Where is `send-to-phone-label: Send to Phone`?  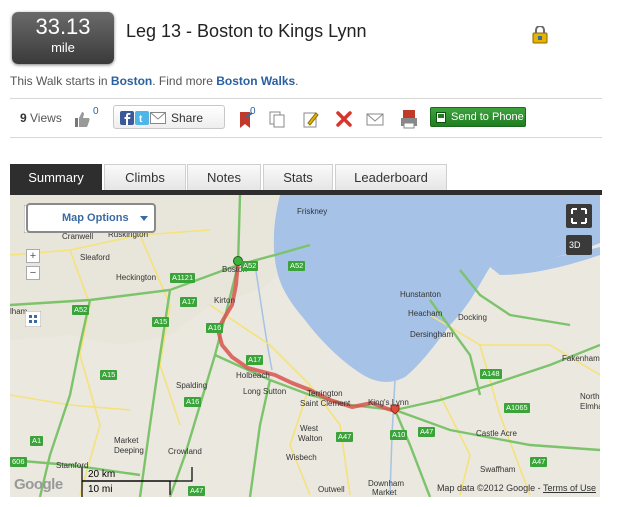 send-to-phone-label: Send to Phone is located at coordinates (487, 117).